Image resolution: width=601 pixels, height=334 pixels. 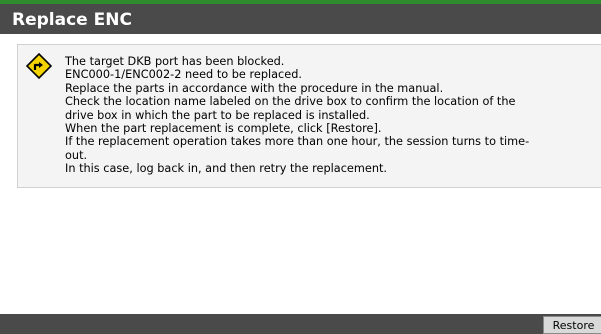 I want to click on message-line: ENC000-1/ENC002-2 need to be replaced., so click(x=183, y=75).